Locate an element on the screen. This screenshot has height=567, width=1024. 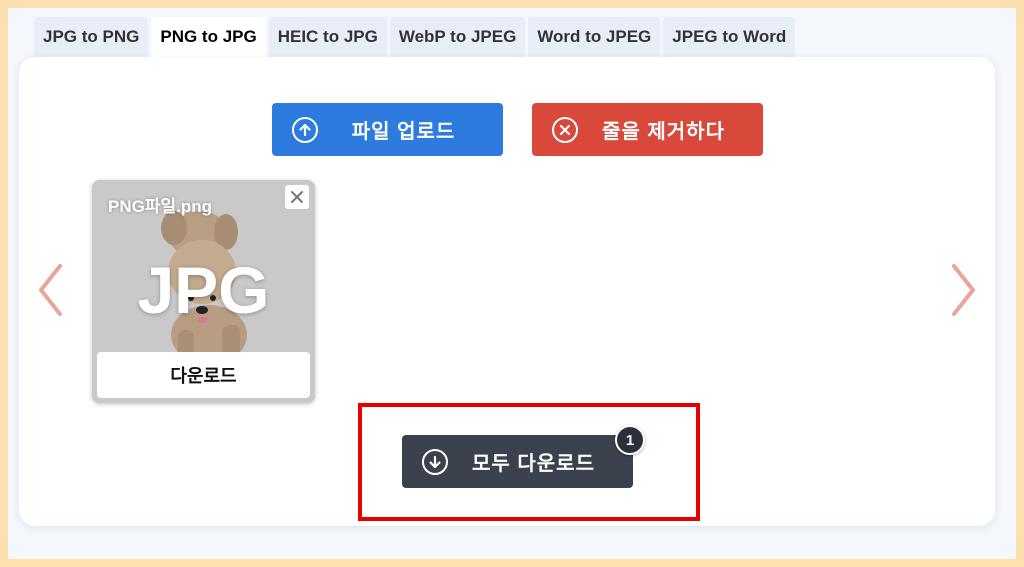
tab-webp-to-jpeg: WebP to JPEG is located at coordinates (457, 37).